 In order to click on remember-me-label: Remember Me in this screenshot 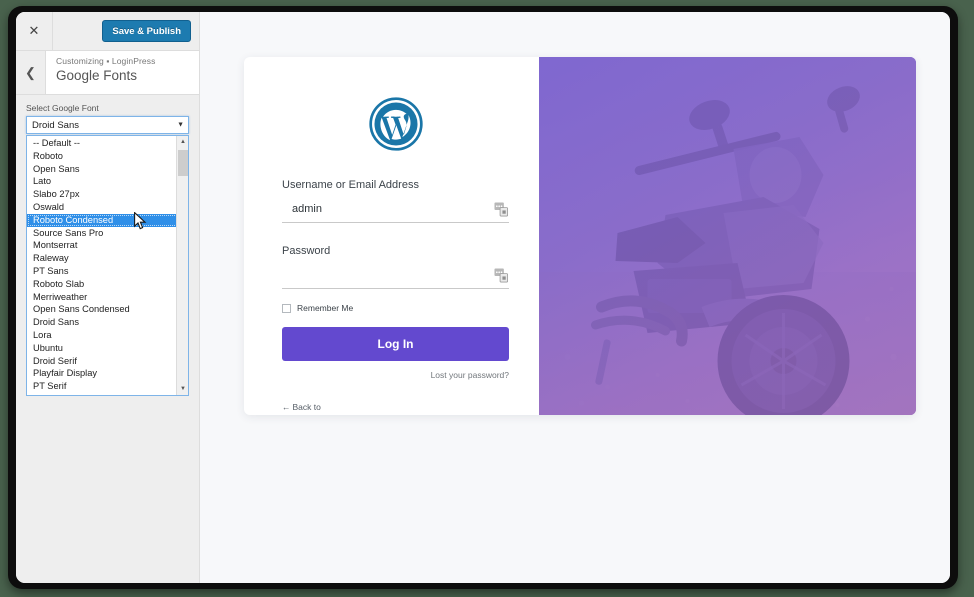, I will do `click(325, 308)`.